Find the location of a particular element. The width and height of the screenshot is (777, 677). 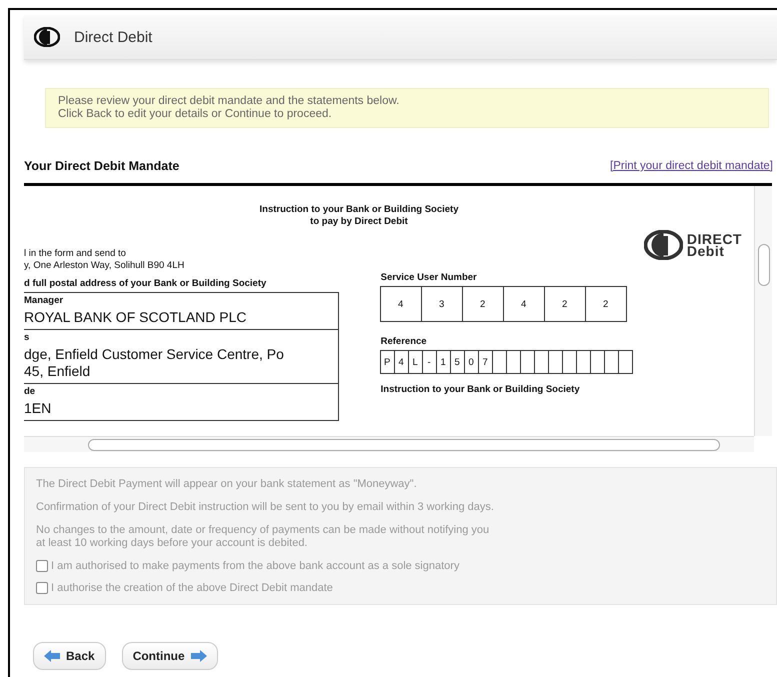

continue-button: Continue is located at coordinates (170, 656).